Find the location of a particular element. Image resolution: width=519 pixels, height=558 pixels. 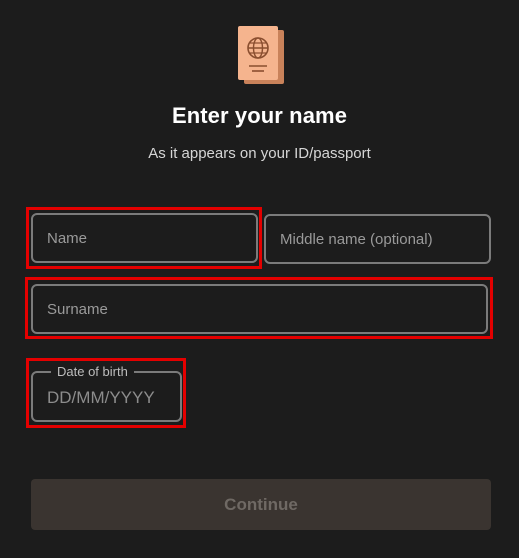

passport-icon is located at coordinates (260, 55).